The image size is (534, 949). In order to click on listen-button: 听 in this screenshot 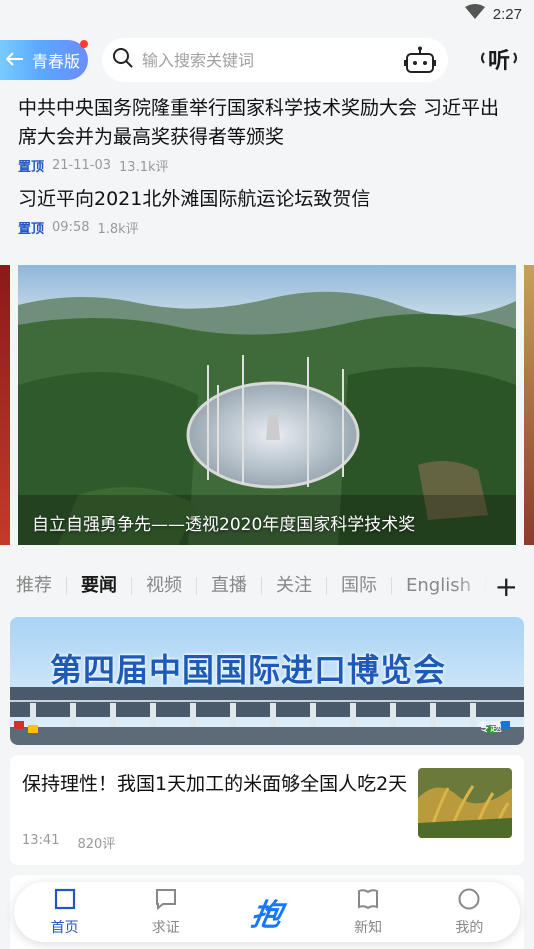, I will do `click(499, 59)`.